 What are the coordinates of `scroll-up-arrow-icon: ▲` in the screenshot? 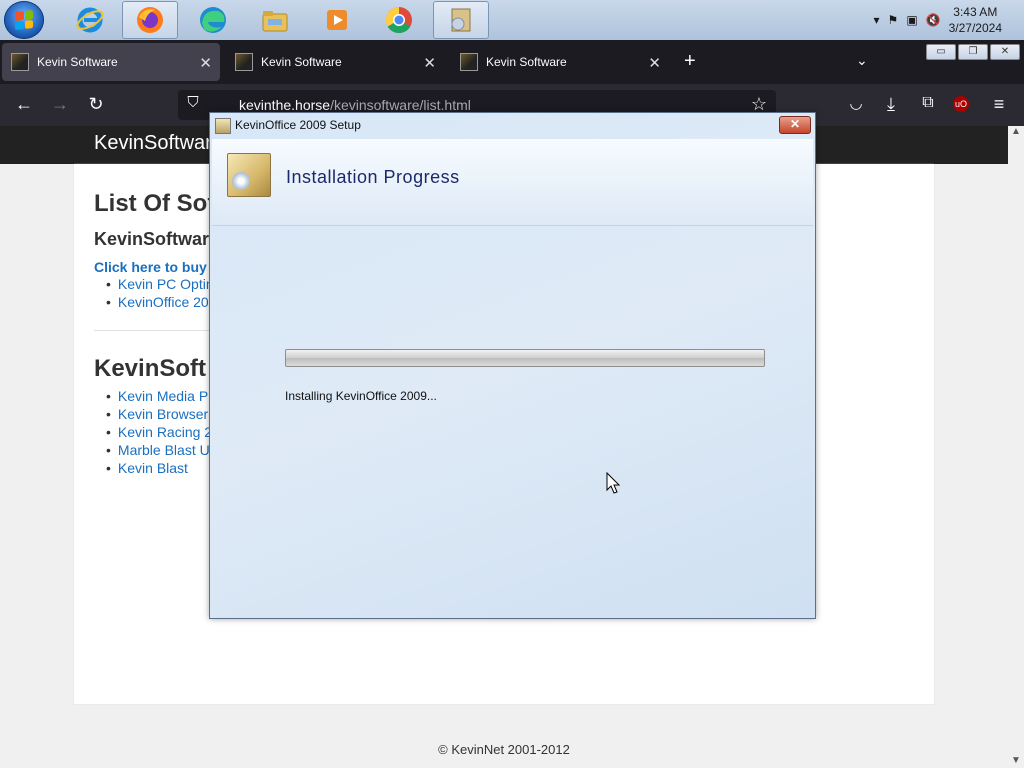 It's located at (1016, 131).